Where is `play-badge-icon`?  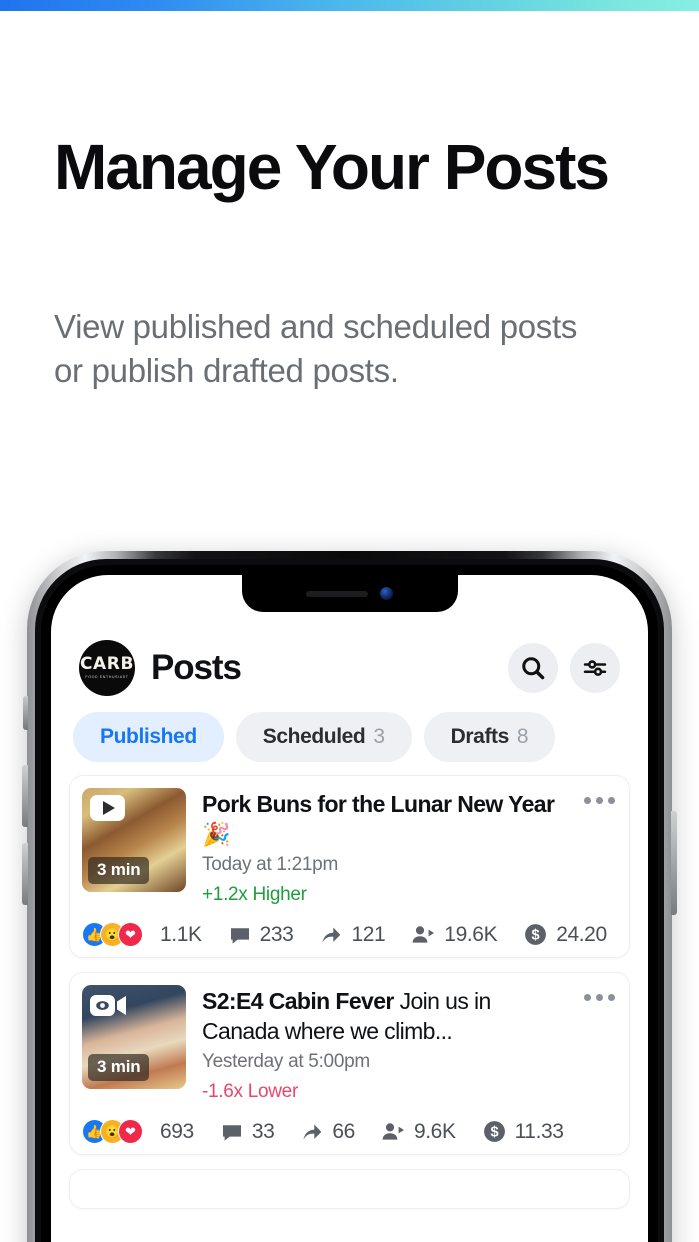
play-badge-icon is located at coordinates (107, 808).